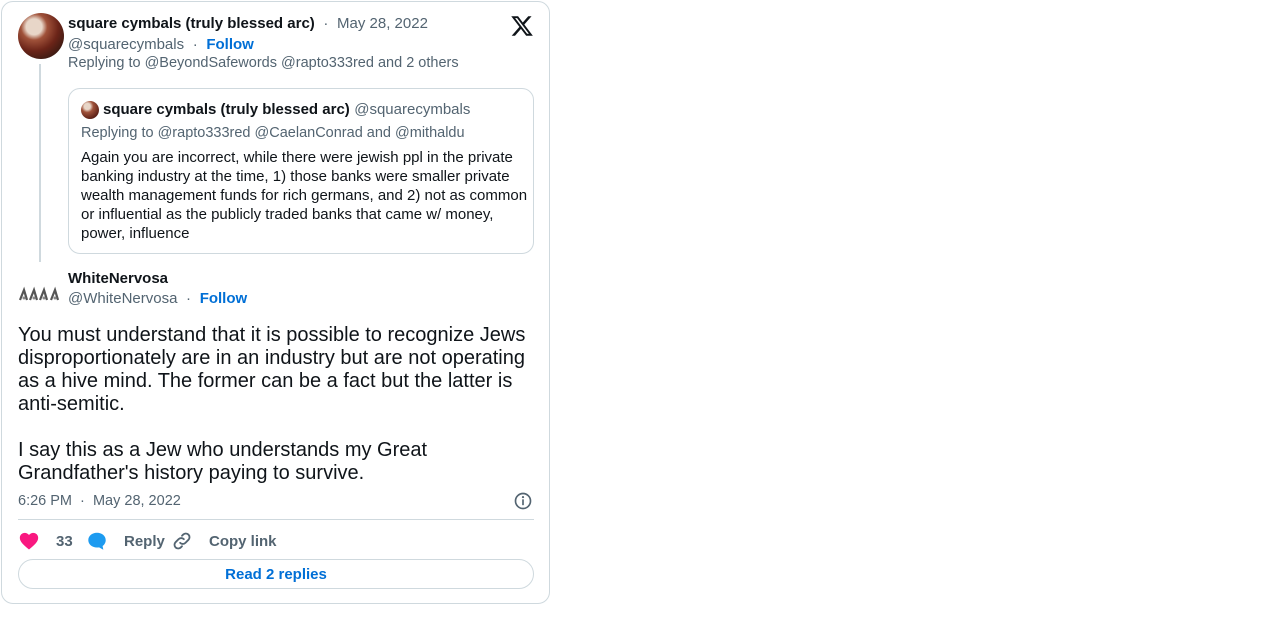 This screenshot has width=1284, height=633. What do you see at coordinates (40, 163) in the screenshot?
I see `thread-connector-line` at bounding box center [40, 163].